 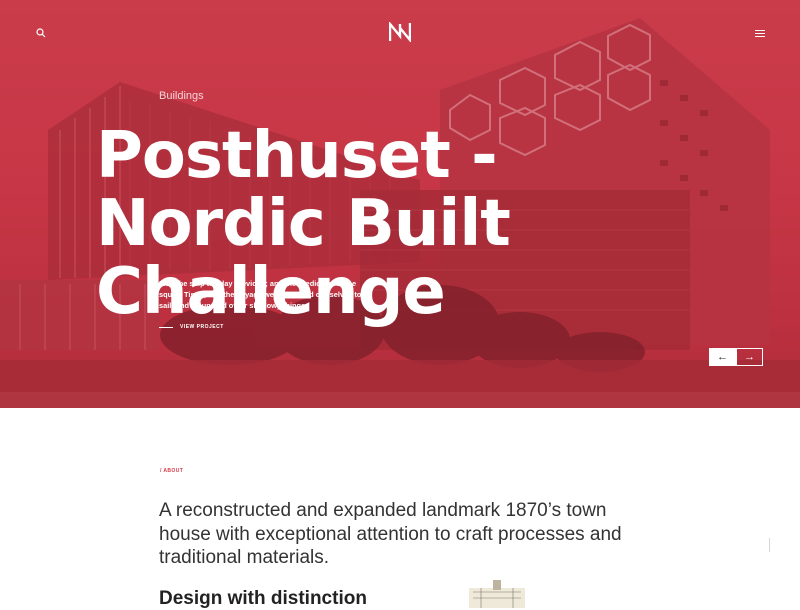 I want to click on view-project-label: VIEW PROJECT, so click(x=202, y=327).